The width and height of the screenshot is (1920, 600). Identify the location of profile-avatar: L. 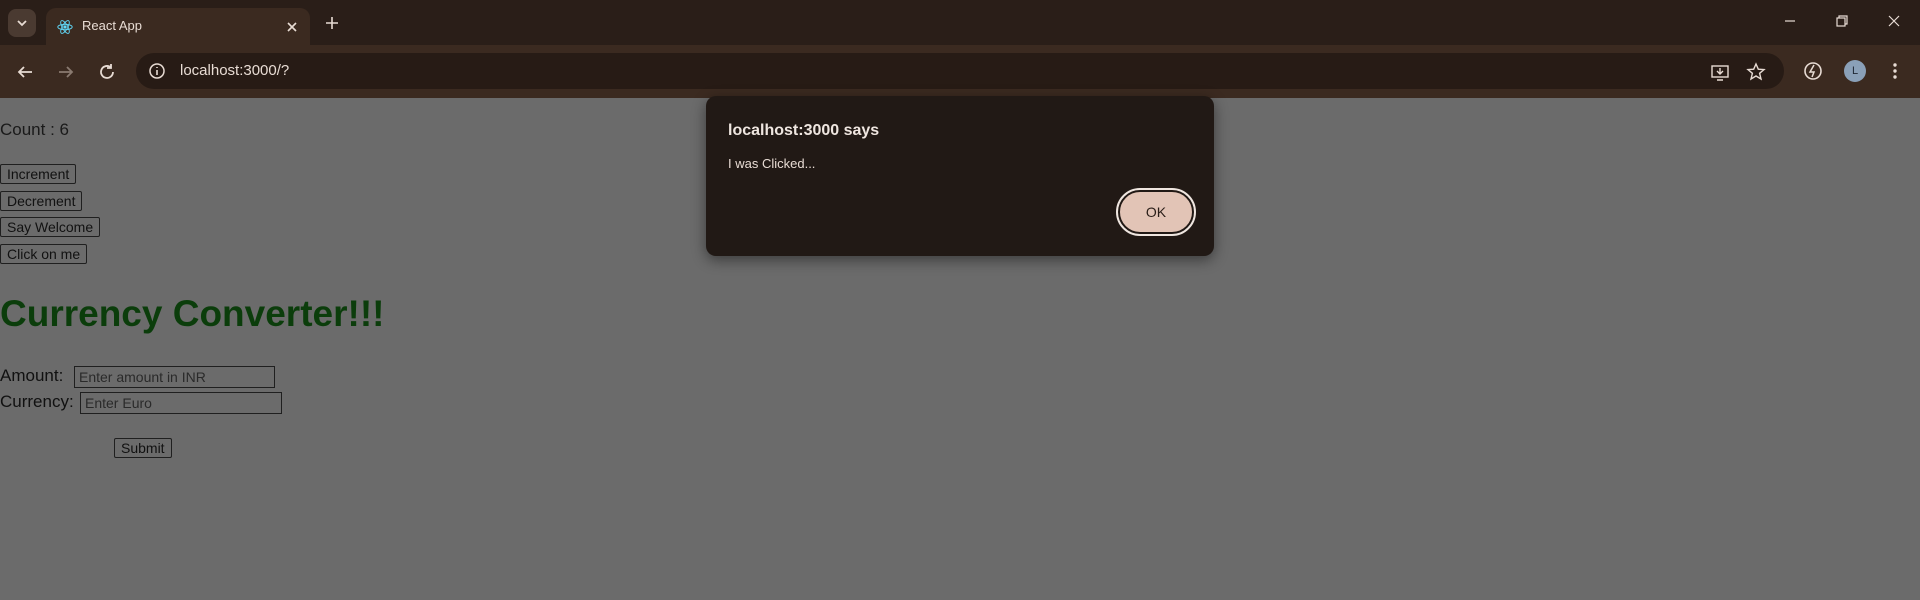
(1855, 71).